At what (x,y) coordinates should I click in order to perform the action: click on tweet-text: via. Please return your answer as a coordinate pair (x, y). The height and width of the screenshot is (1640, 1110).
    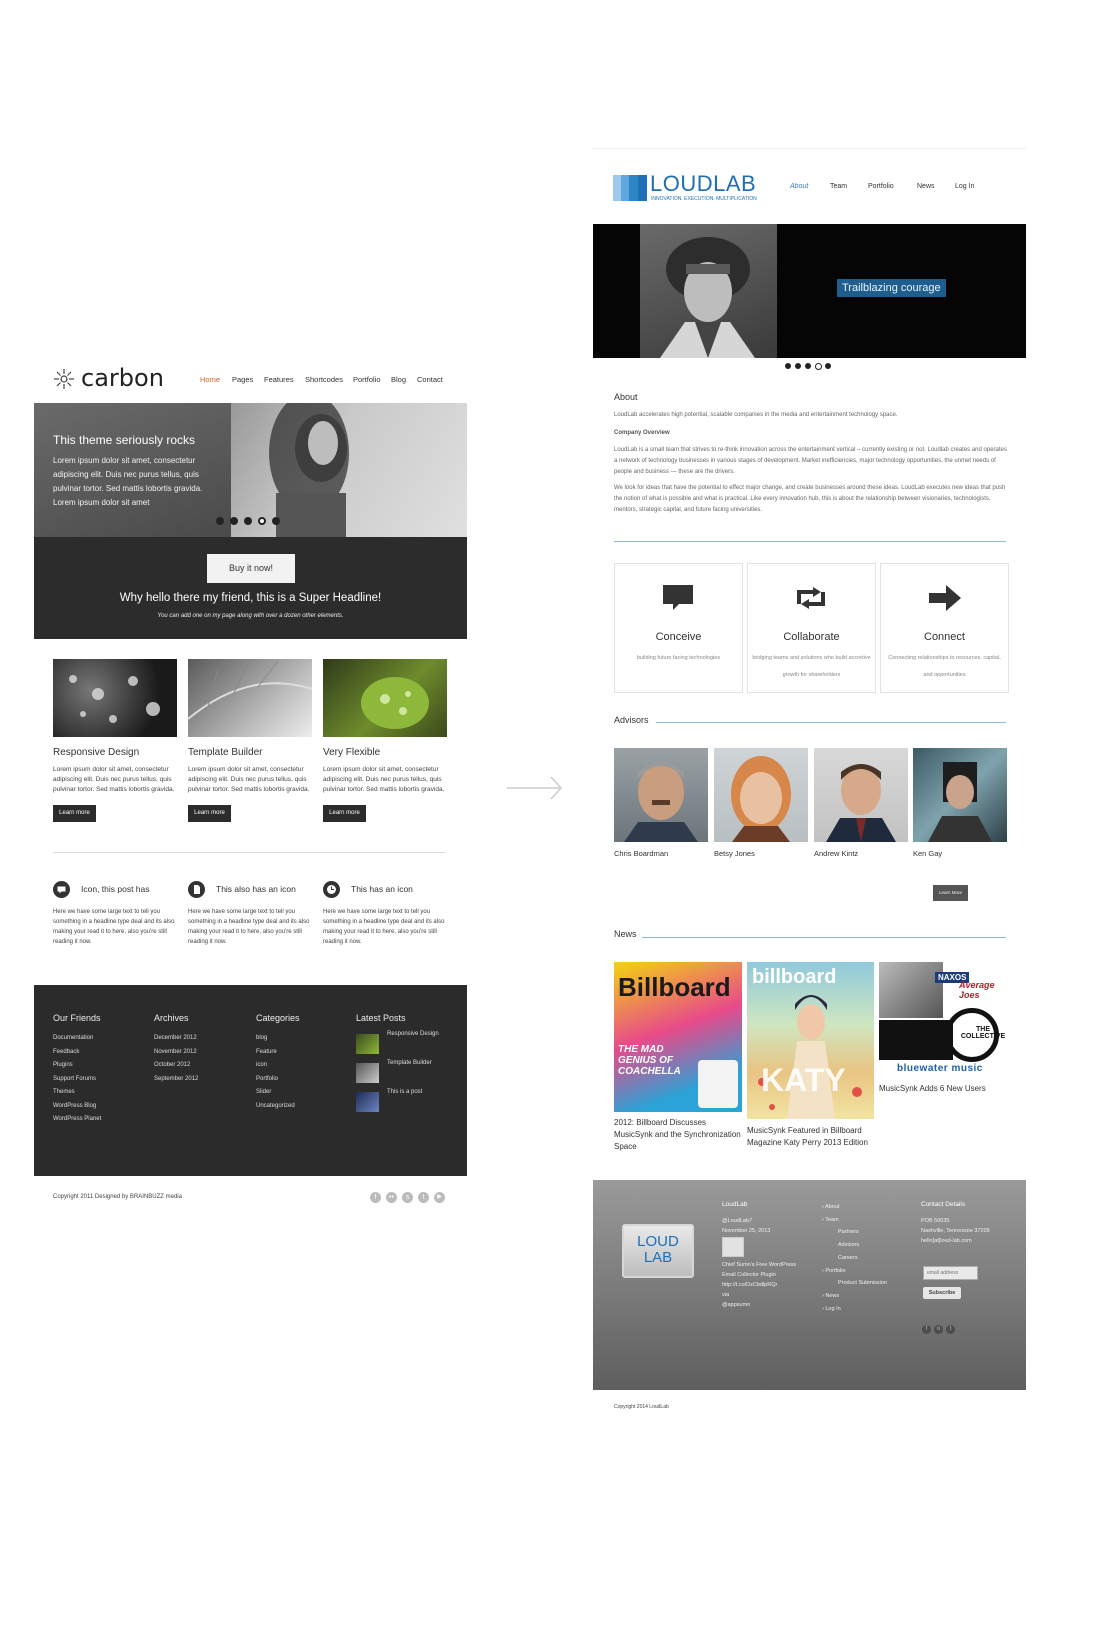
    Looking at the image, I should click on (726, 1295).